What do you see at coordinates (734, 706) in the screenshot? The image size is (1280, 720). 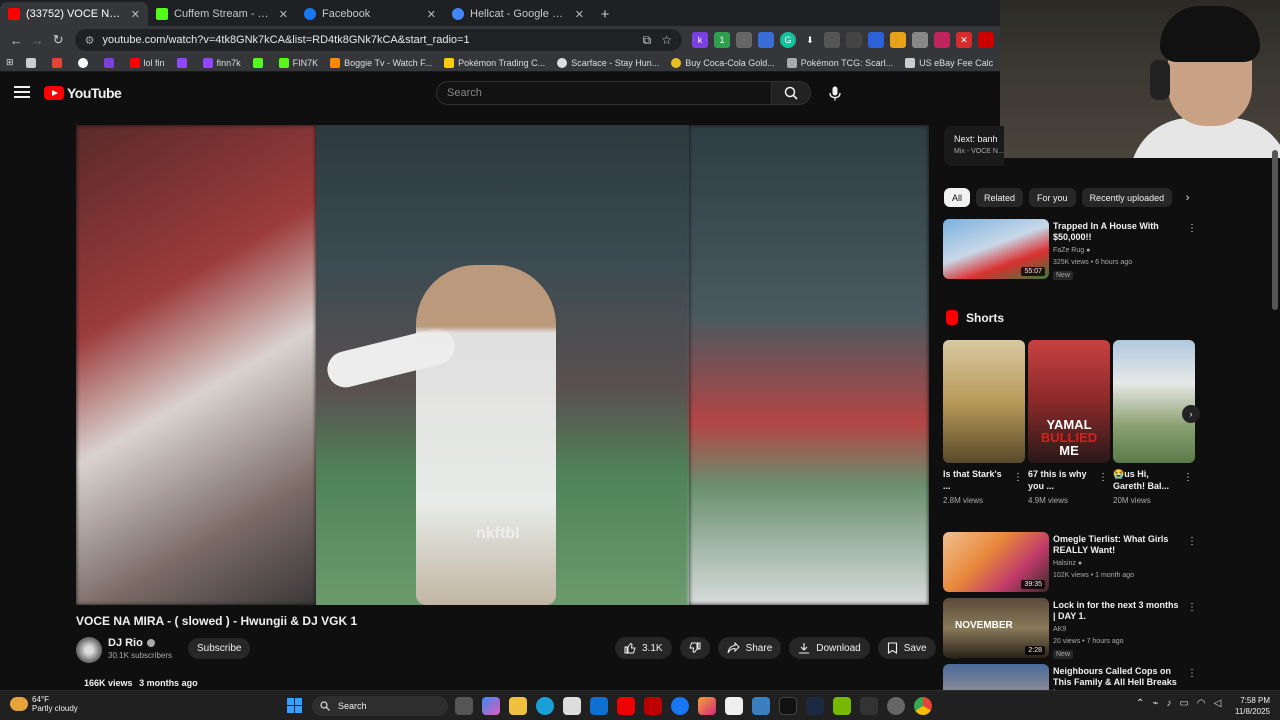 I see `amazon-icon` at bounding box center [734, 706].